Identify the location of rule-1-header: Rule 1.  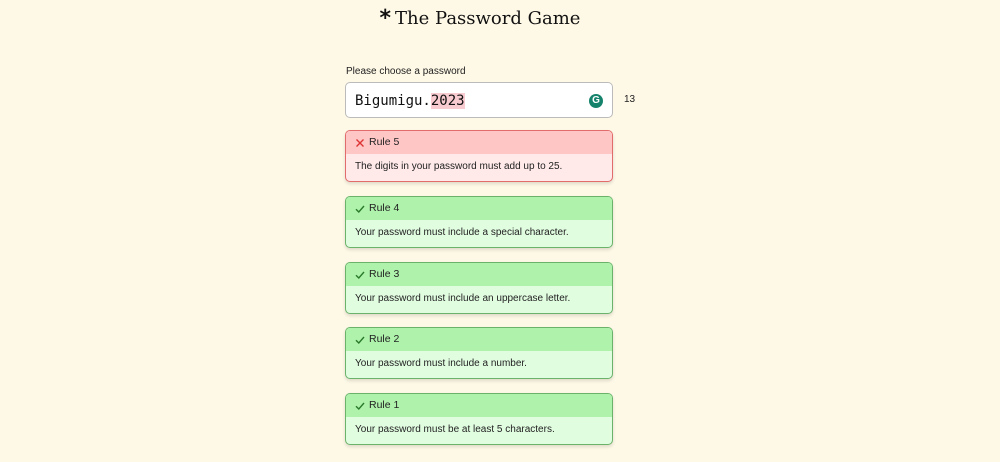
(479, 405).